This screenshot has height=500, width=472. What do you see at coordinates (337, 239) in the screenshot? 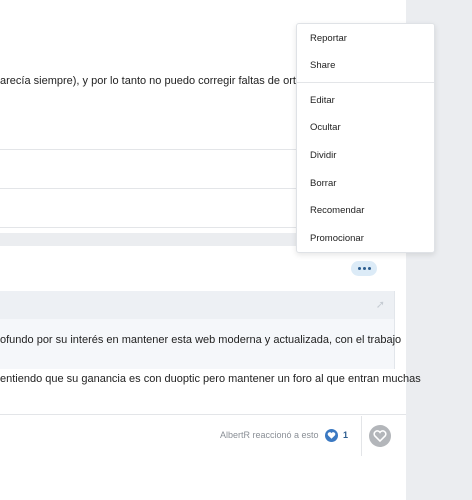
I see `menu-item-promocionar: Promocionar` at bounding box center [337, 239].